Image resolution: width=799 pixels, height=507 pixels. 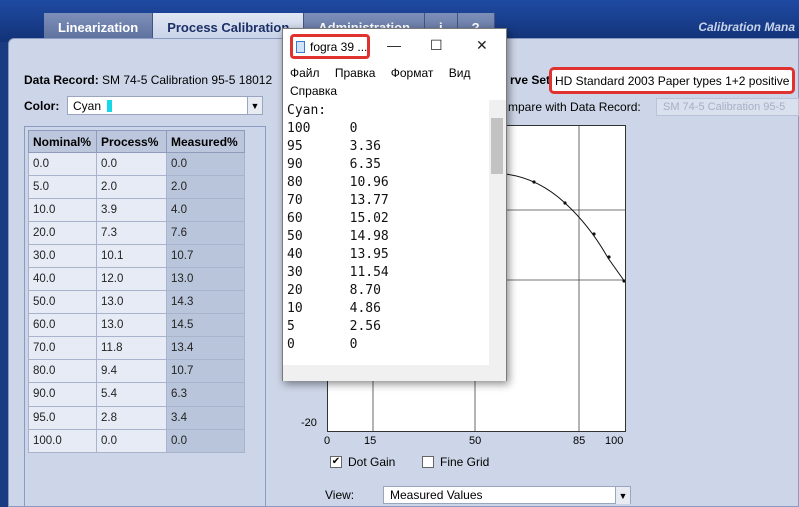 I want to click on nominal-cell: 80.0, so click(x=62, y=371).